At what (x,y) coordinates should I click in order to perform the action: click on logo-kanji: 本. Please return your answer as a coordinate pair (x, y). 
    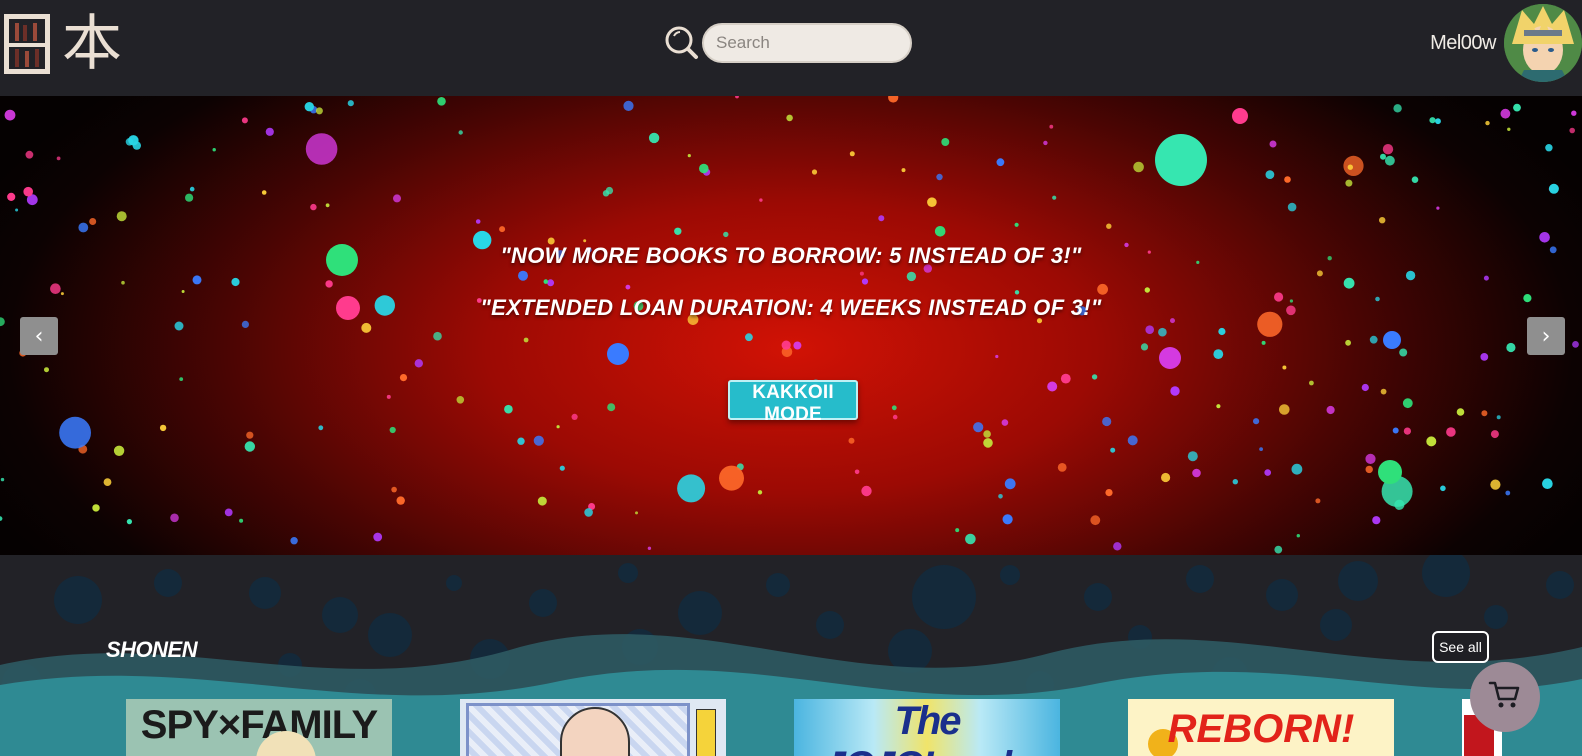
    Looking at the image, I should click on (92, 44).